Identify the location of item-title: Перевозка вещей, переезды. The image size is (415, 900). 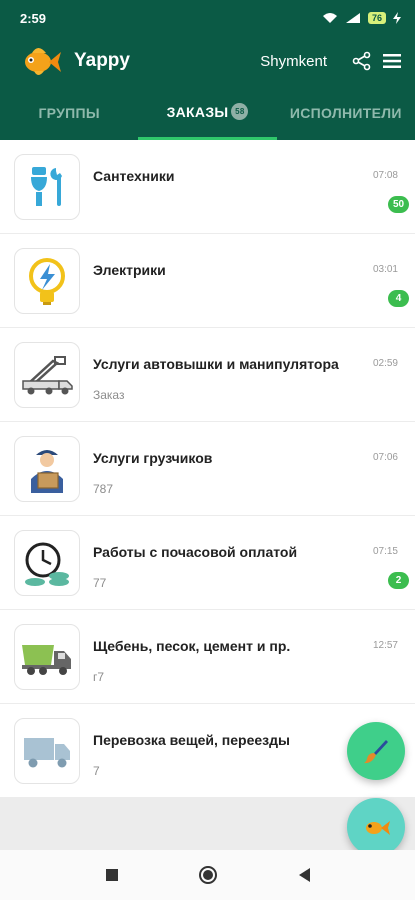
(191, 740).